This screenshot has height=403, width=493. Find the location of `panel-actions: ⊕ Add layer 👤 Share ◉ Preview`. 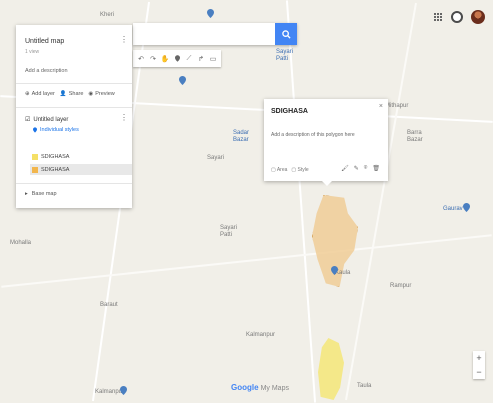

panel-actions: ⊕ Add layer 👤 Share ◉ Preview is located at coordinates (70, 94).